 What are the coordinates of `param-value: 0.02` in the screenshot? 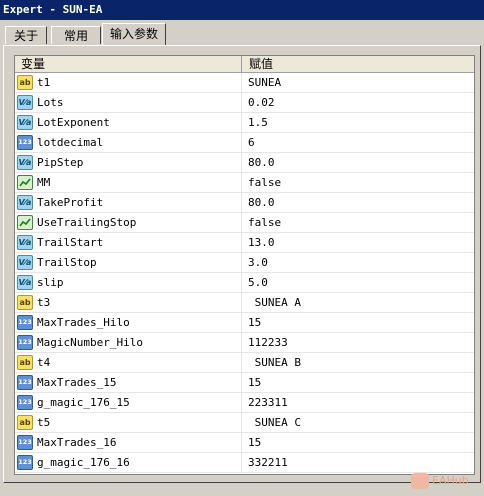 It's located at (261, 102).